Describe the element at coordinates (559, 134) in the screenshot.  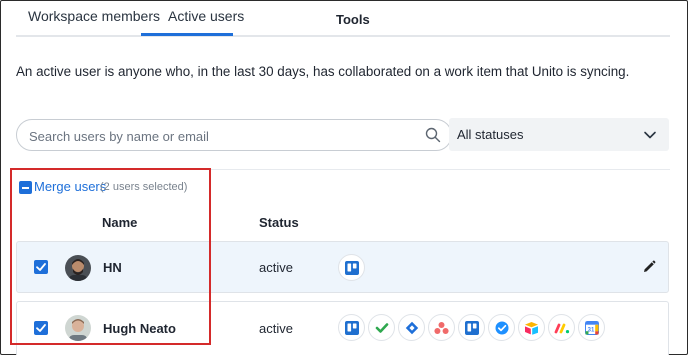
I see `status-filter-select: All statuses` at that location.